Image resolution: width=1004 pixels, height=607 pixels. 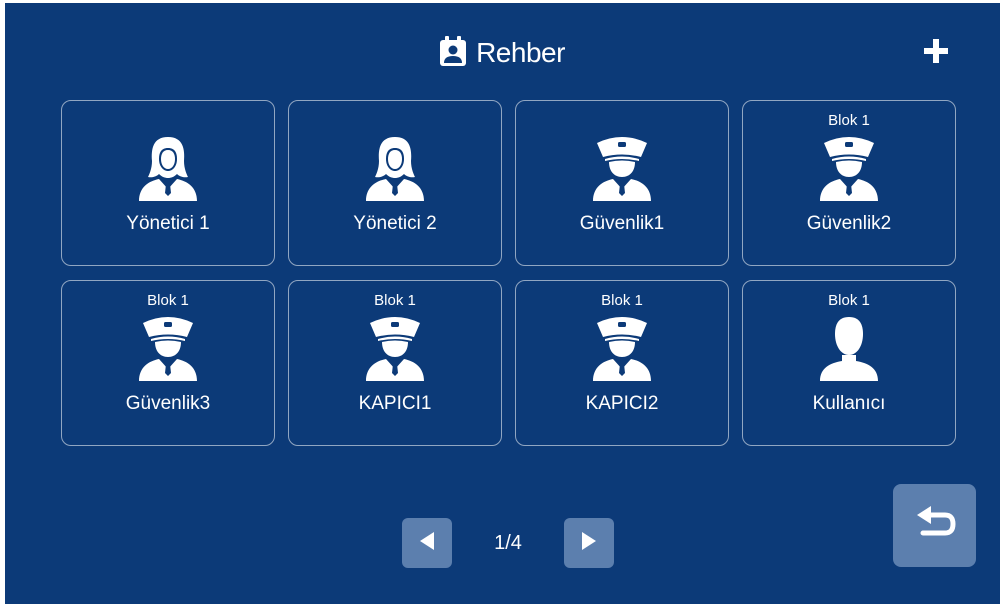 I want to click on contact-card-guvenlik3: Blok 1 Güvenlik3, so click(x=168, y=363).